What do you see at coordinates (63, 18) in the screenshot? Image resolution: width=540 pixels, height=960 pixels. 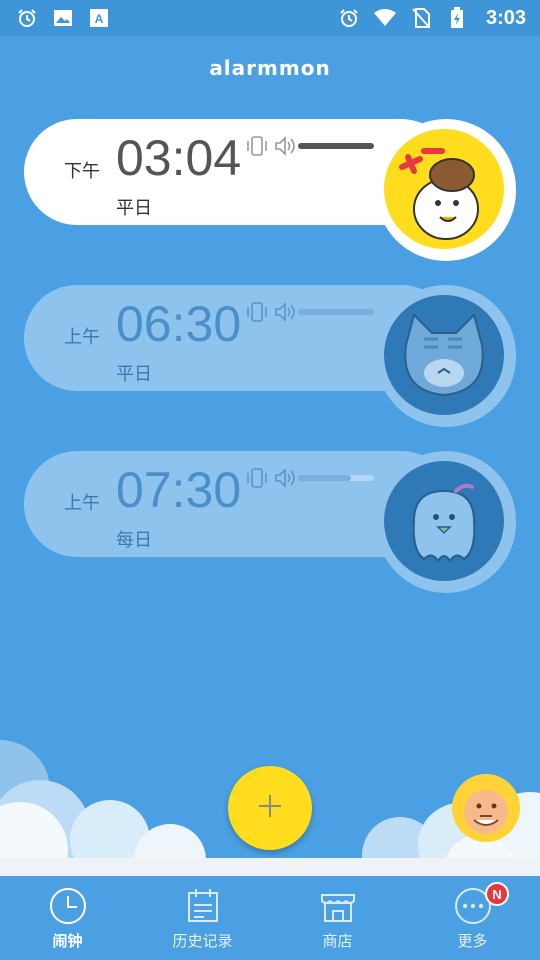 I see `image-icon` at bounding box center [63, 18].